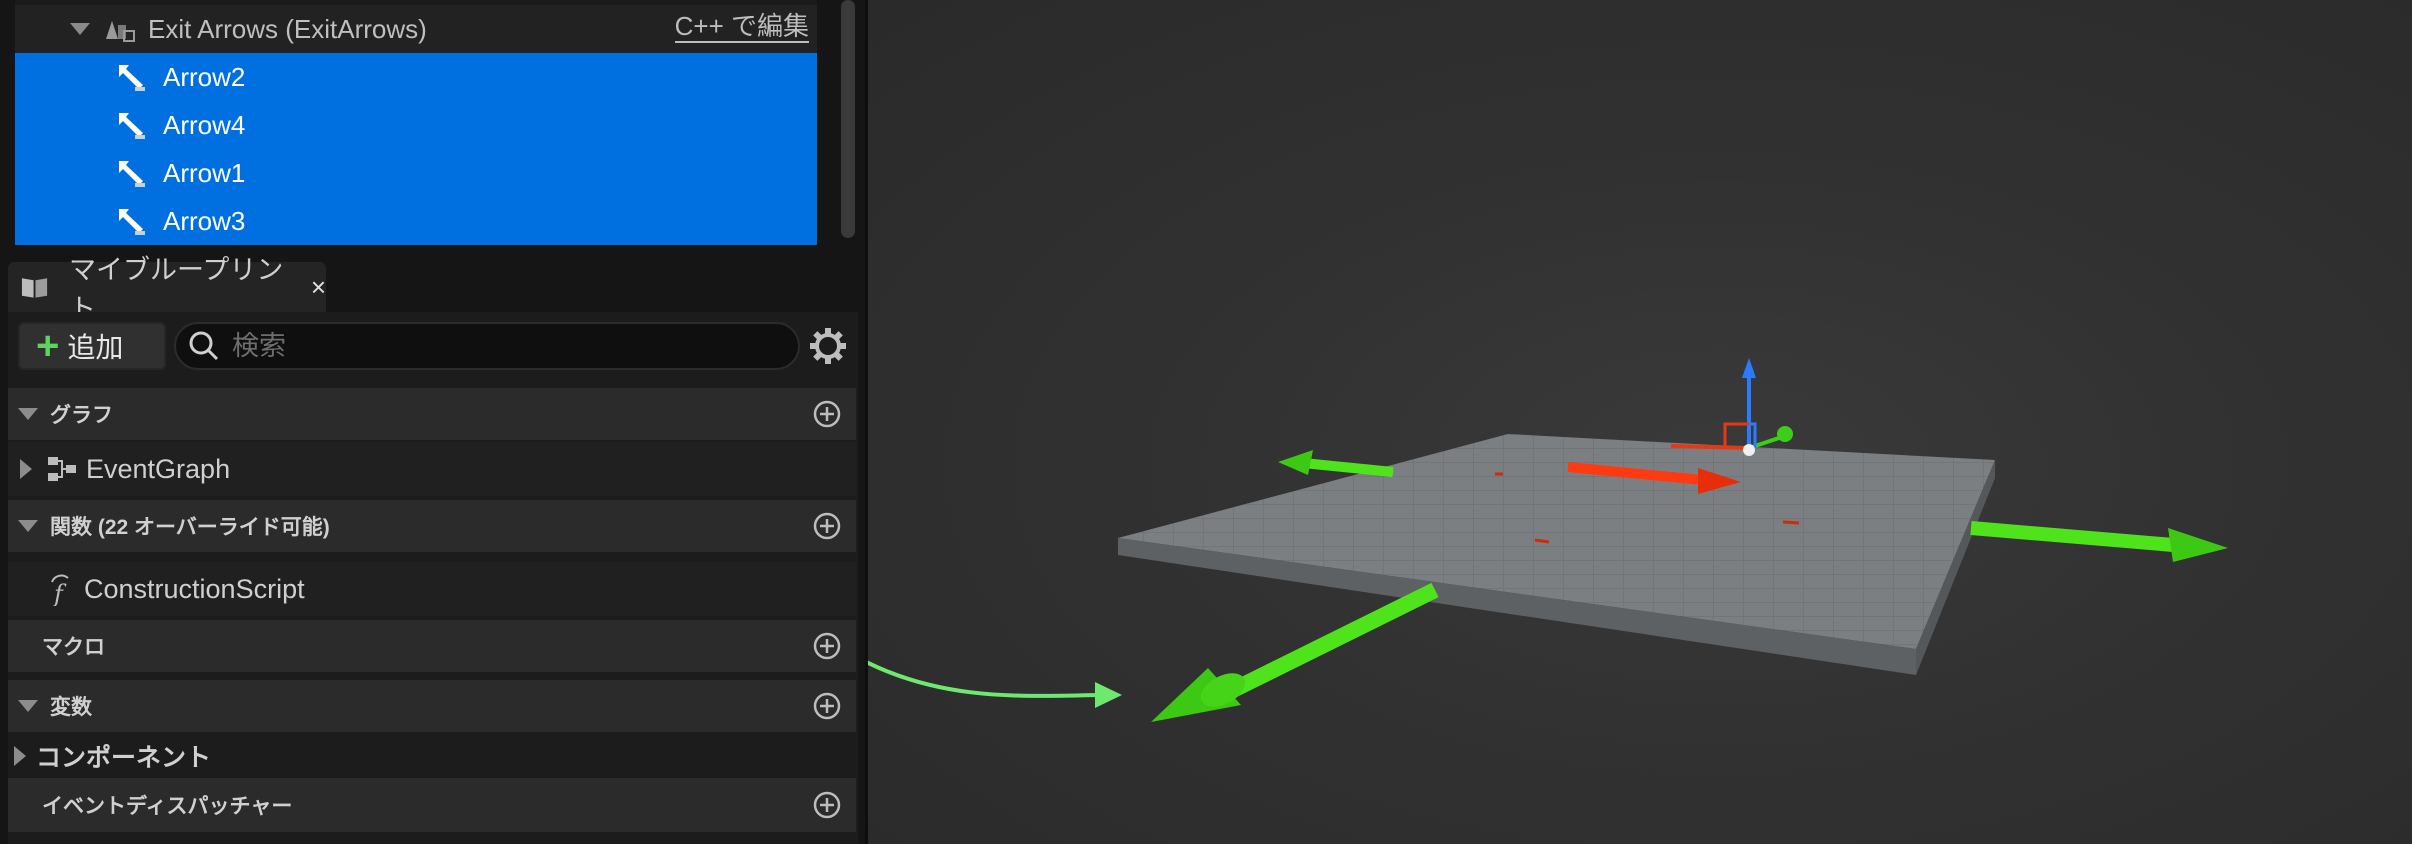 The width and height of the screenshot is (2412, 844). Describe the element at coordinates (416, 173) in the screenshot. I see `tree-item-arrow1: Arrow1` at that location.